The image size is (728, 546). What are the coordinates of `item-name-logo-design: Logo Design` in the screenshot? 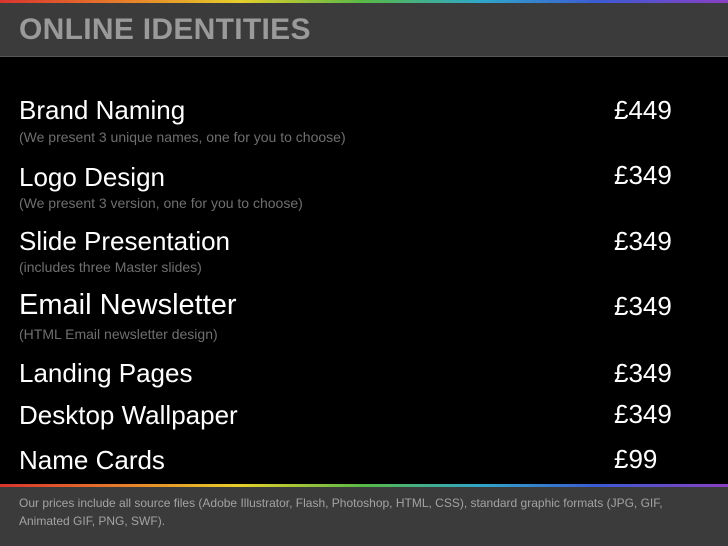 It's located at (92, 177).